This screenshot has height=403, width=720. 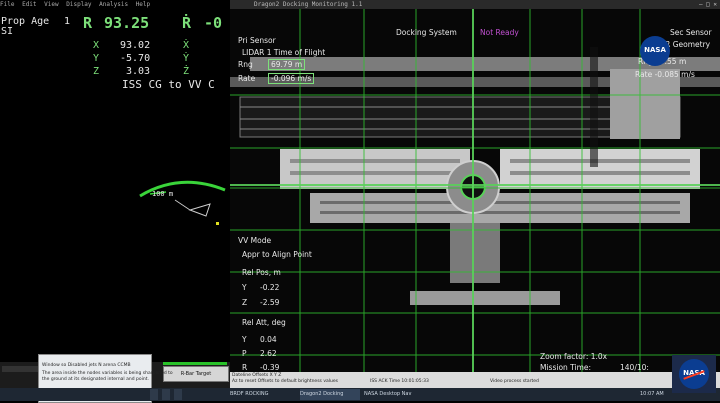 What do you see at coordinates (113, 4) in the screenshot?
I see `menu-item-analysis: Analysis` at bounding box center [113, 4].